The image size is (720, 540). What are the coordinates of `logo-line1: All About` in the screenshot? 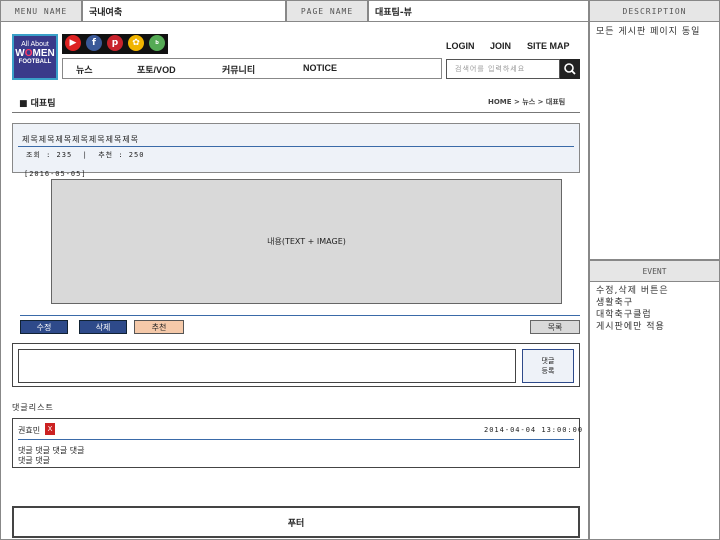 It's located at (35, 44).